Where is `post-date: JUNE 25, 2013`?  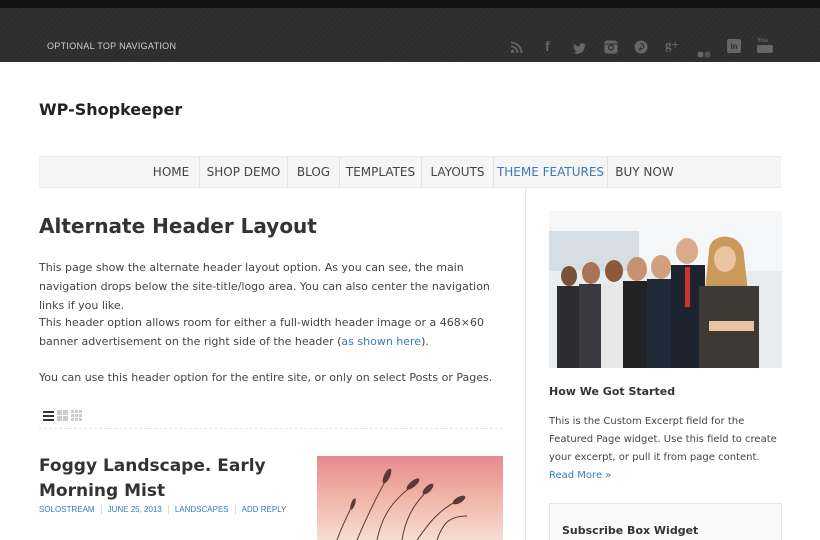 post-date: JUNE 25, 2013 is located at coordinates (134, 509).